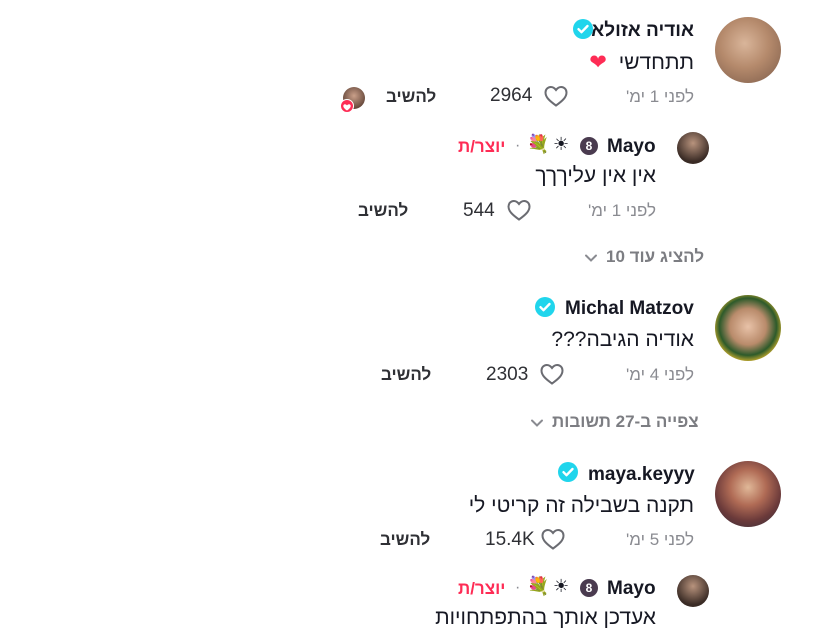 The image size is (828, 636). I want to click on comment-text: אין אין עליךךך, so click(595, 175).